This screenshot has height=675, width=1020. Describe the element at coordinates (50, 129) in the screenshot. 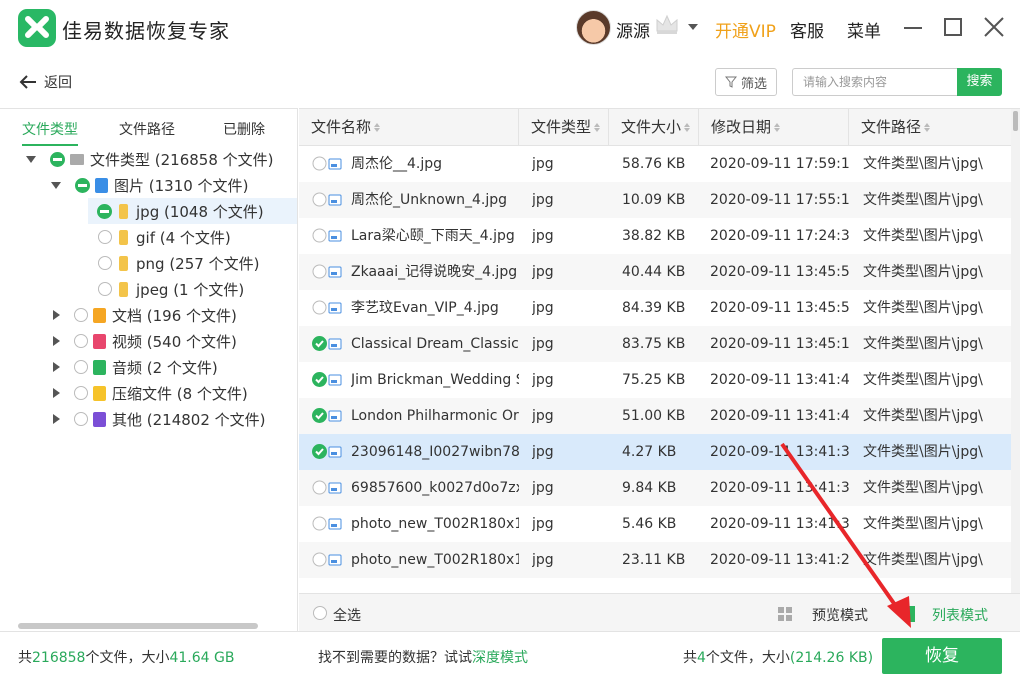

I see `tab-file-type: 文件类型` at that location.